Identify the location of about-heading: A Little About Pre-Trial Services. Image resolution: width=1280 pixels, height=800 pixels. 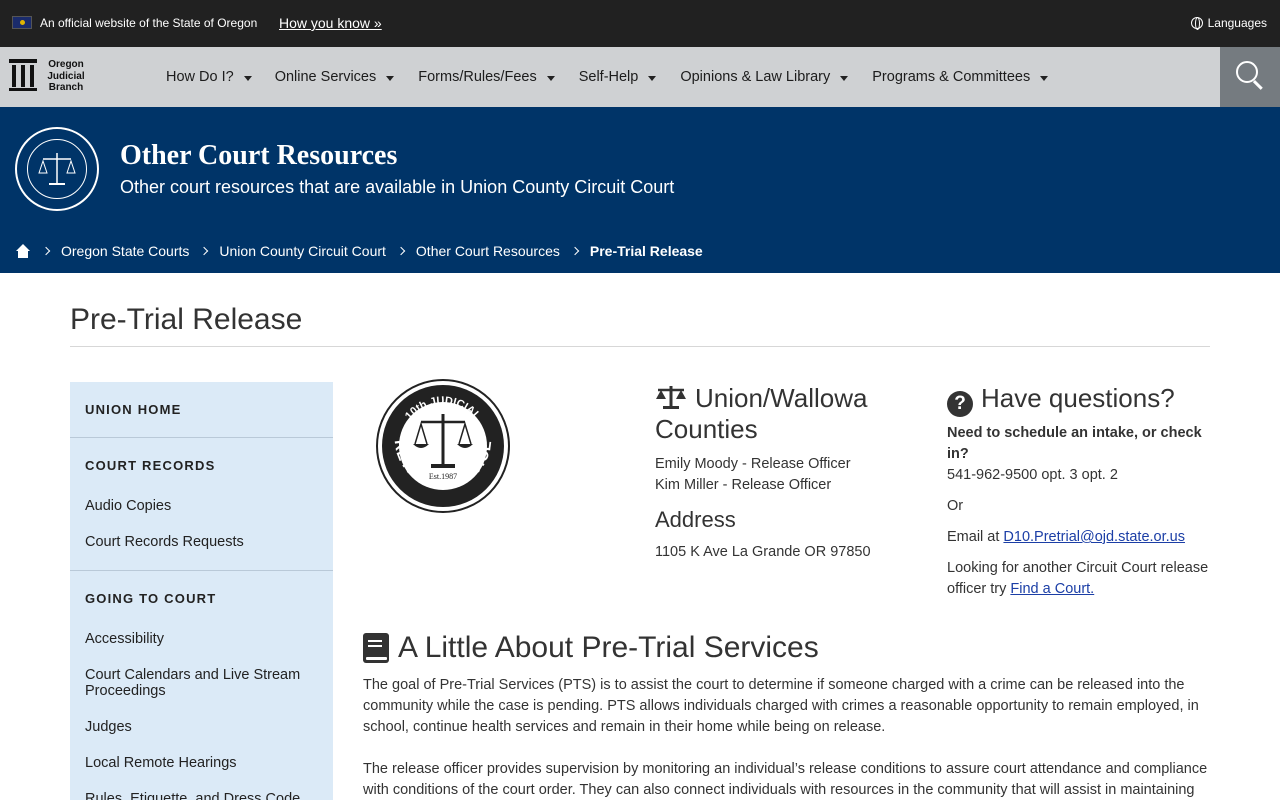
(591, 648).